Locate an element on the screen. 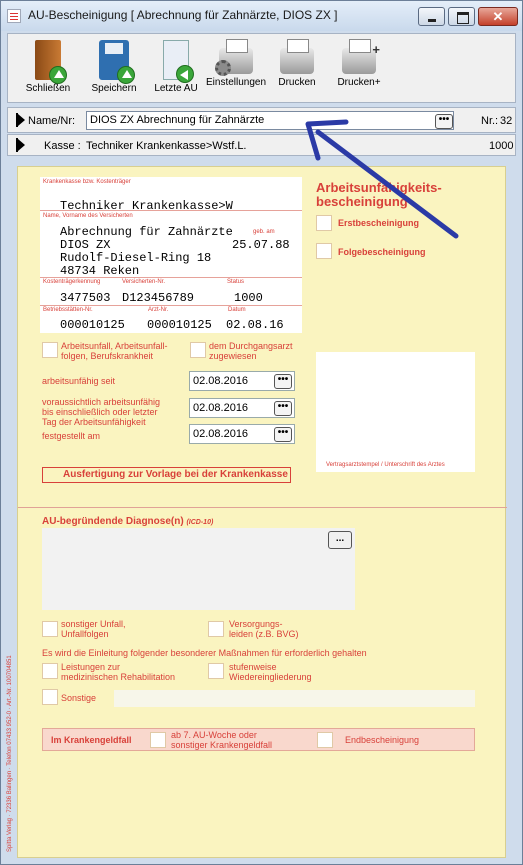  schliessen-button: Schließen is located at coordinates (48, 69).